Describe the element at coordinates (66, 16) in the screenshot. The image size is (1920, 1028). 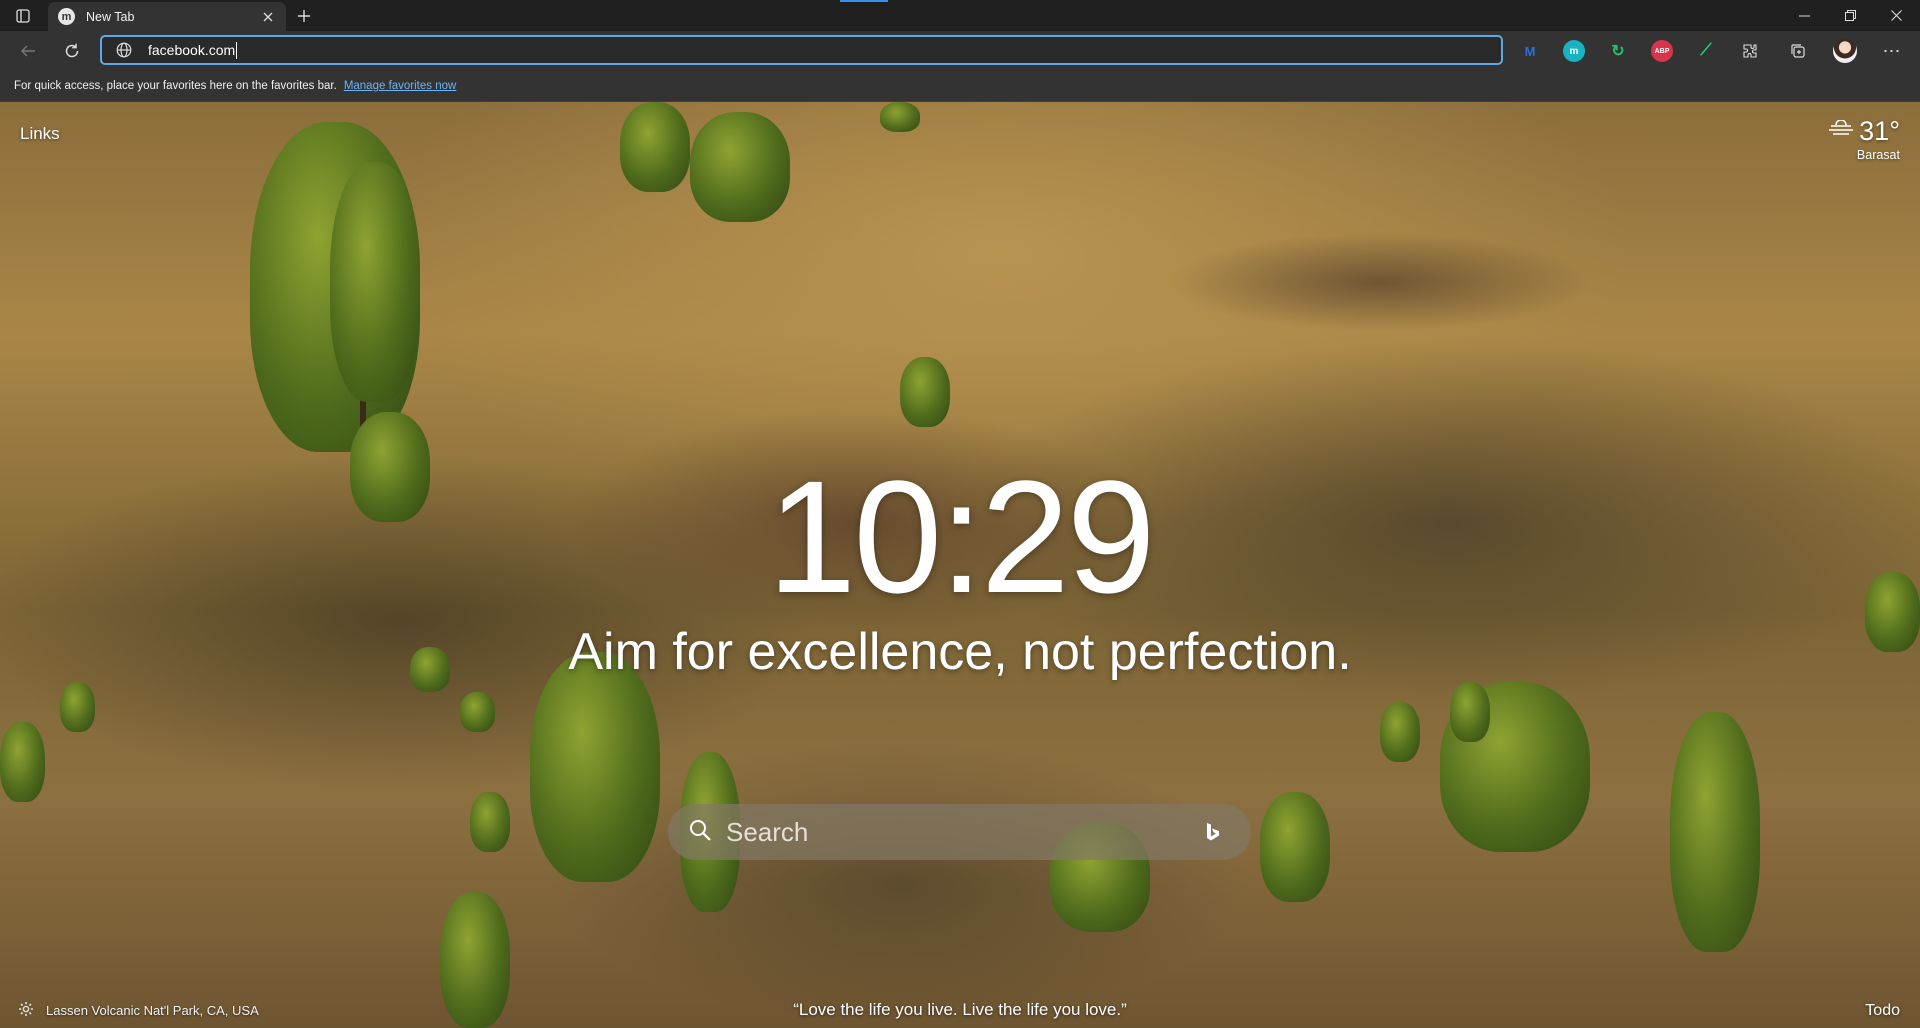
I see `tab-favicon-icon: m` at that location.